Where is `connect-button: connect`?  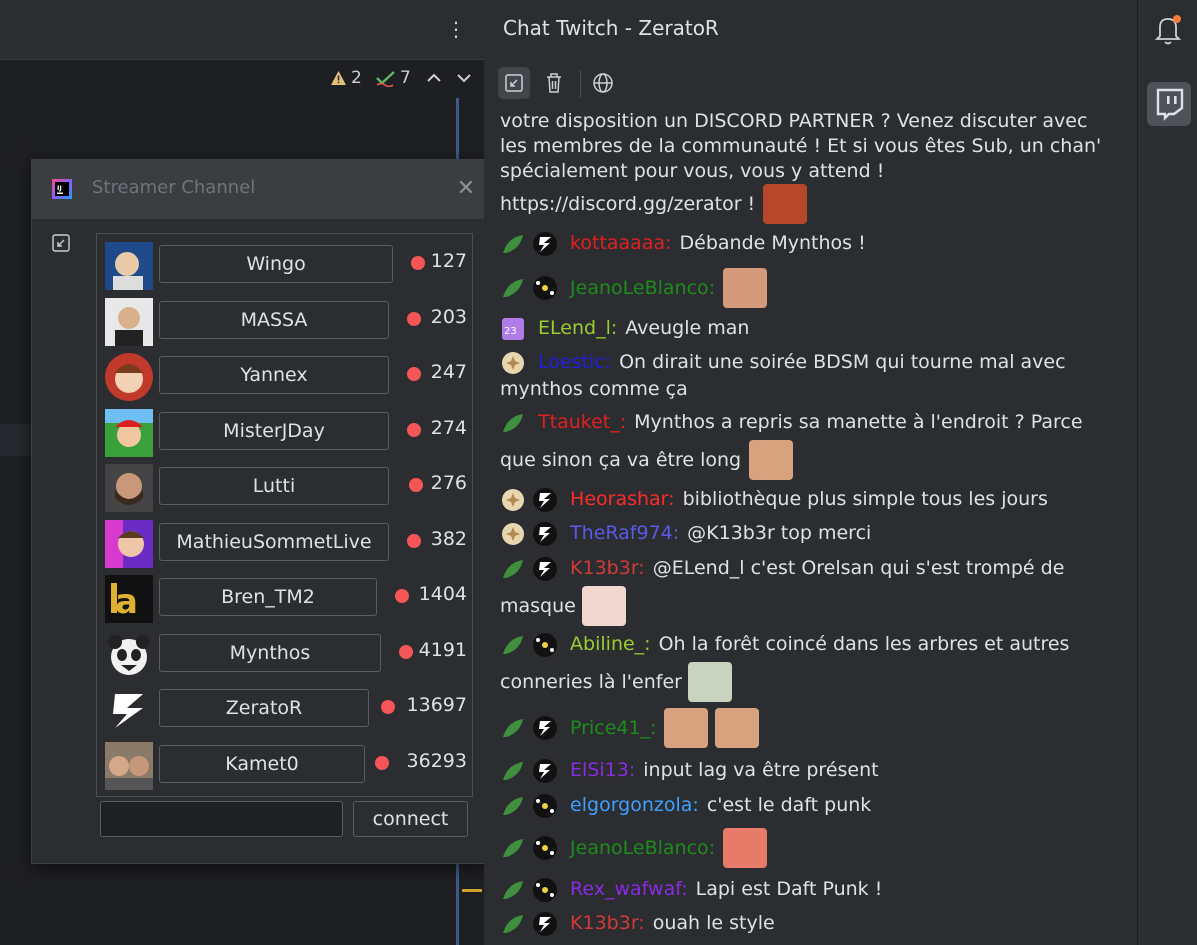 connect-button: connect is located at coordinates (410, 819).